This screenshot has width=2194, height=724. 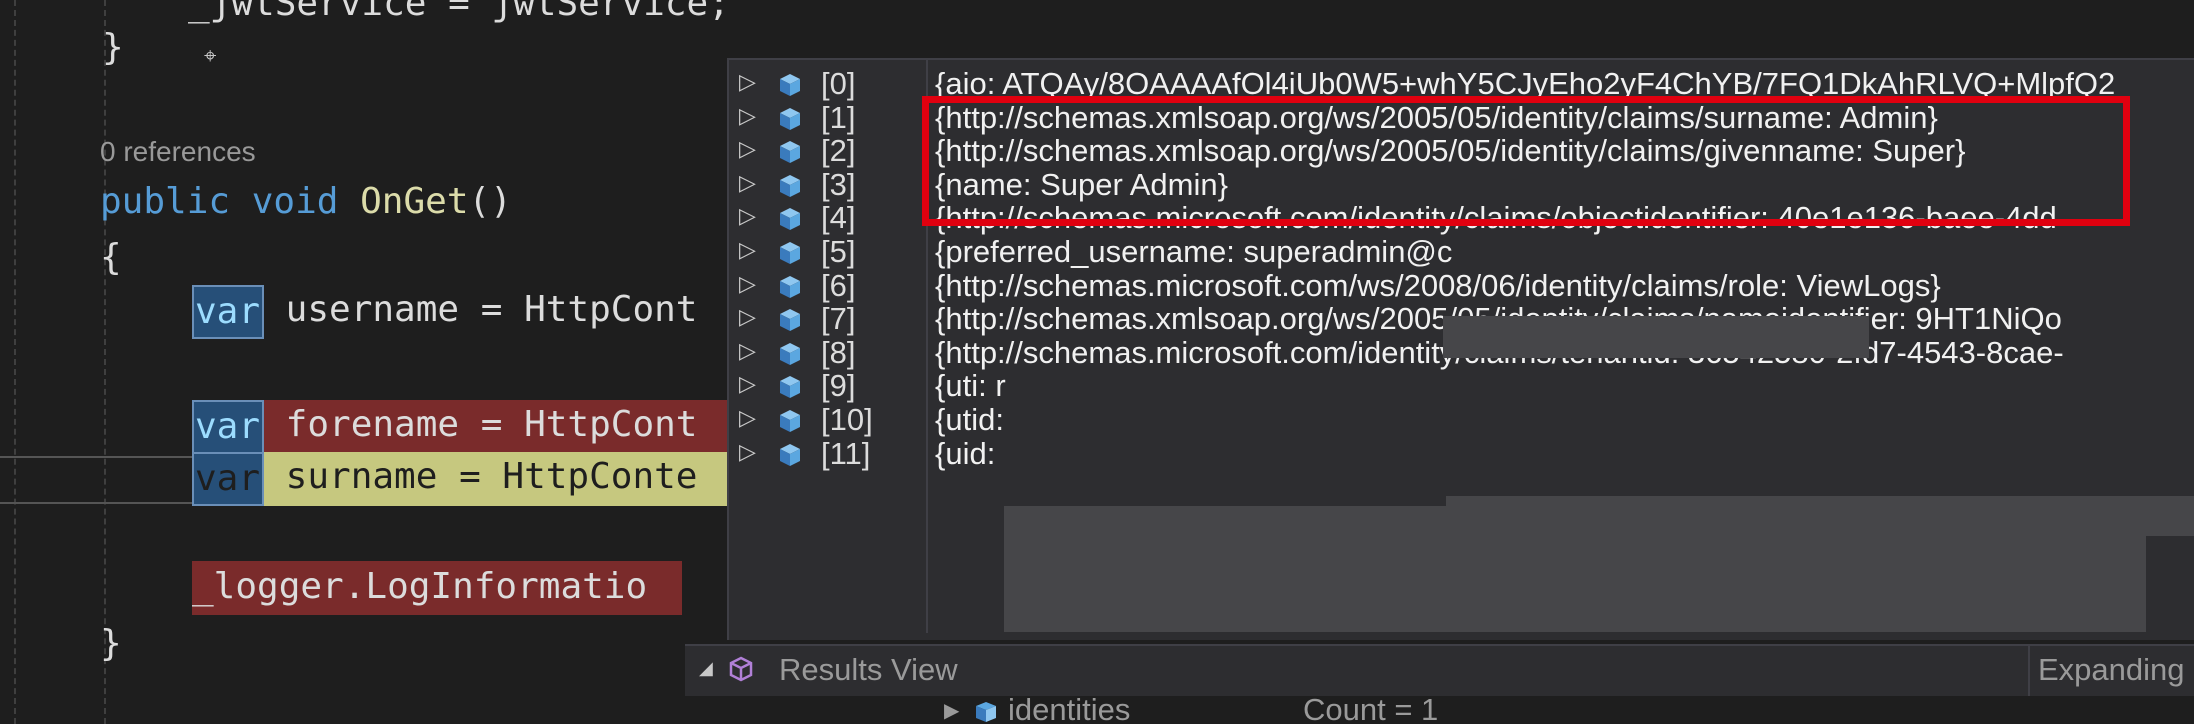 What do you see at coordinates (986, 712) in the screenshot?
I see `property-icon` at bounding box center [986, 712].